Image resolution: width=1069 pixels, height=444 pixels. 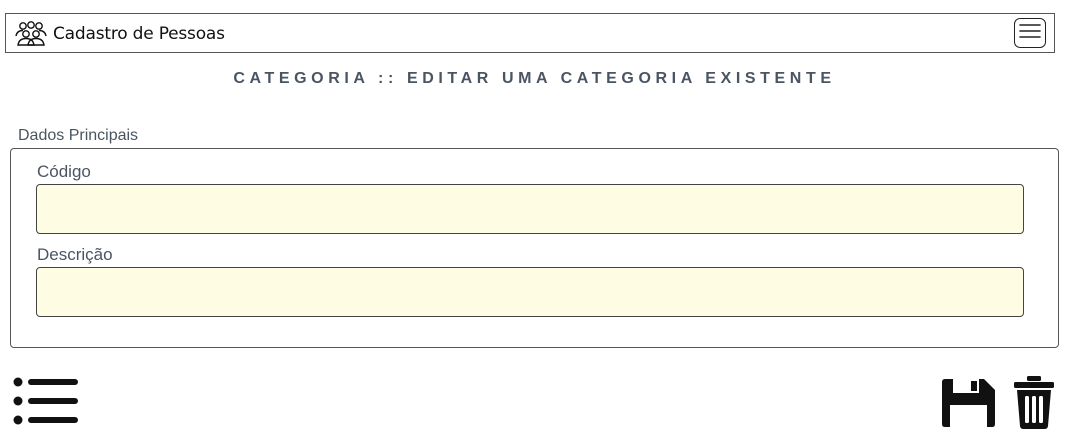 I want to click on hamburger-menu-button, so click(x=1030, y=33).